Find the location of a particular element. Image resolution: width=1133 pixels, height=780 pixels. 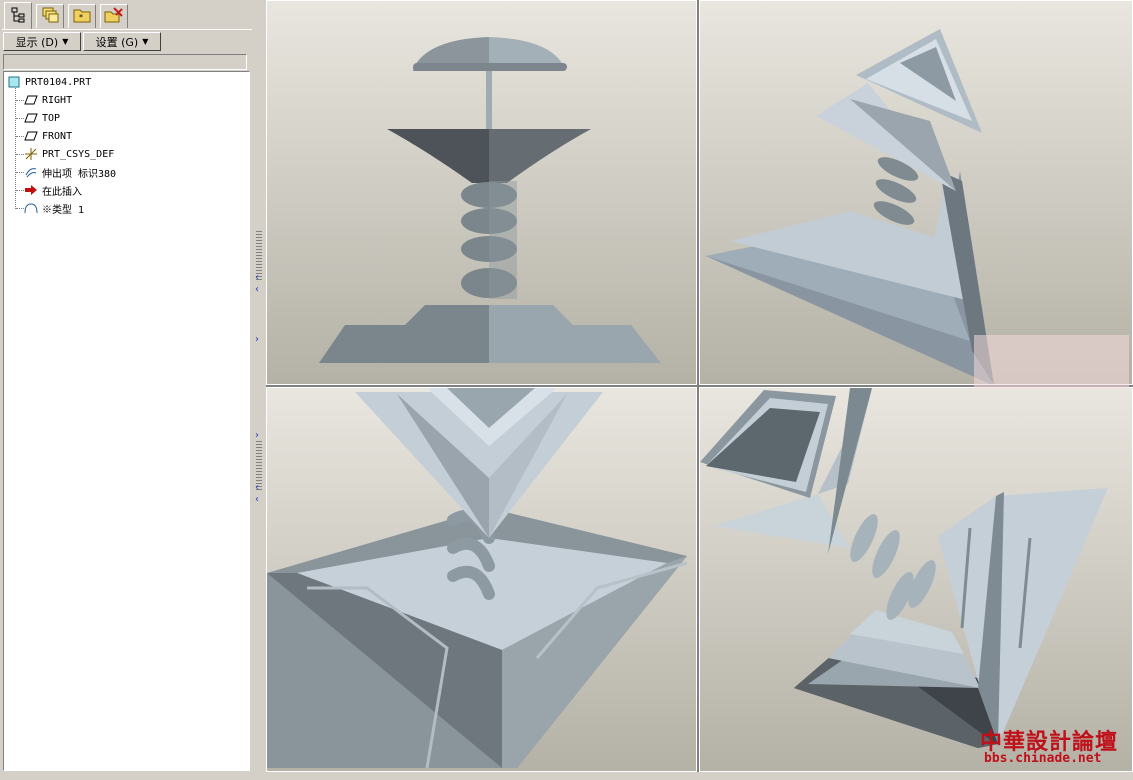

model-tree-icon is located at coordinates (18, 16).